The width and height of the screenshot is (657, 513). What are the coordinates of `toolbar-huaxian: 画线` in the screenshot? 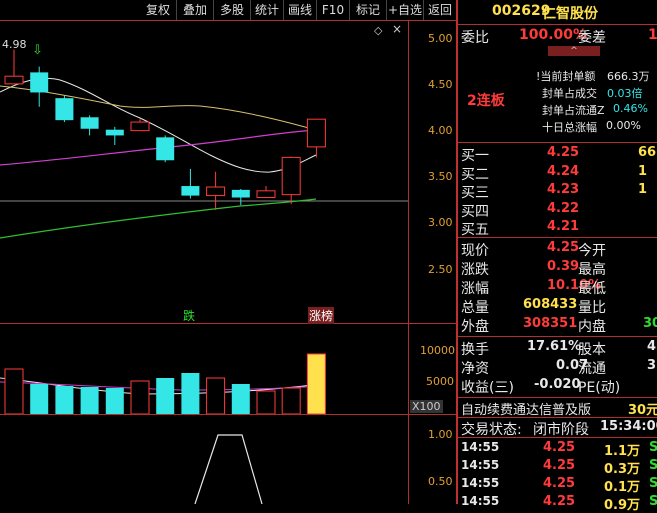 It's located at (300, 10).